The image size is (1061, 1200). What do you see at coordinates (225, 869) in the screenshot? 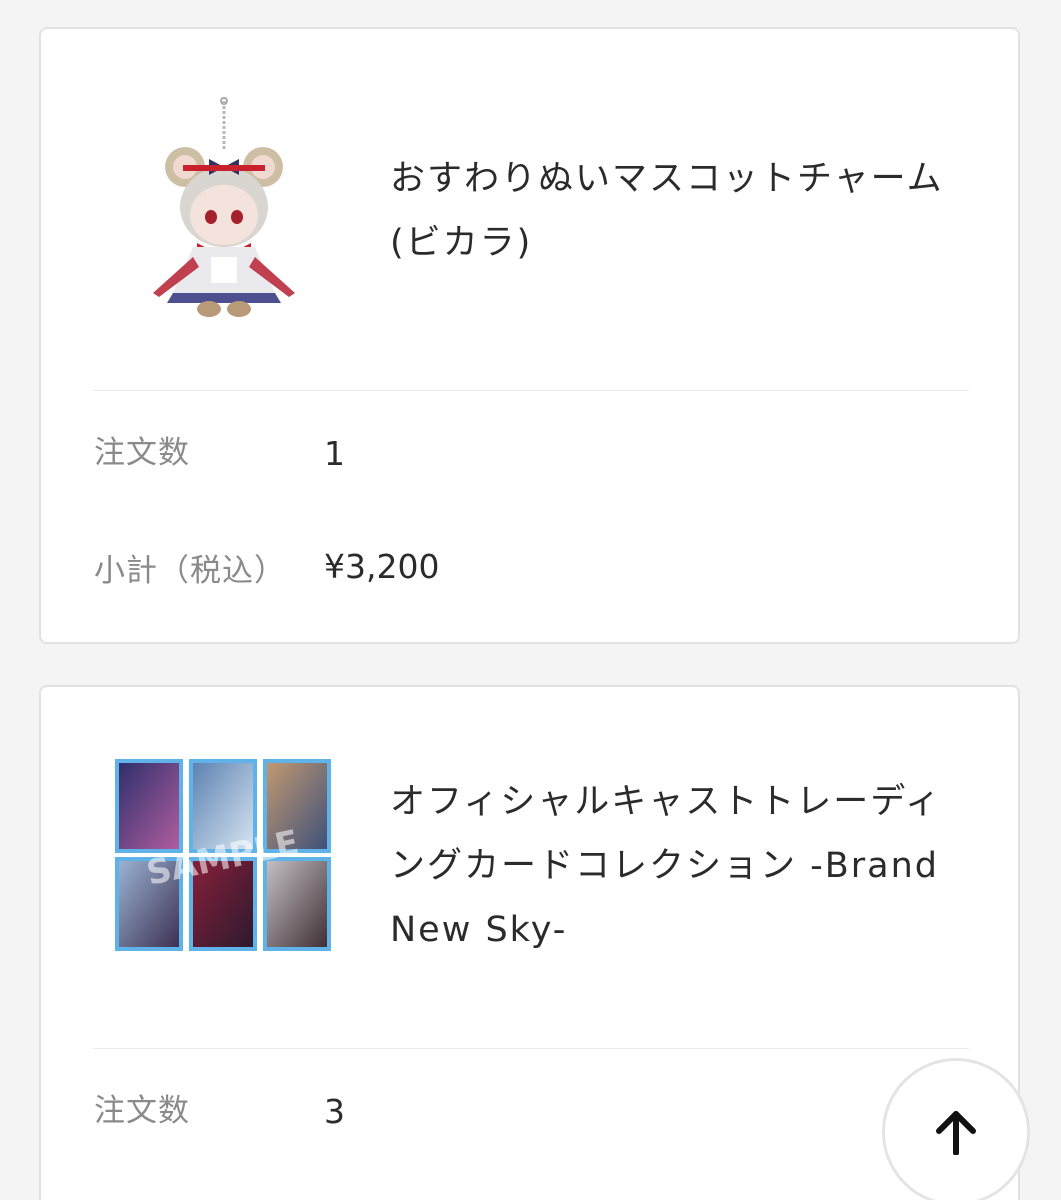
I see `trading-card-collection-image: SAMPLE` at bounding box center [225, 869].